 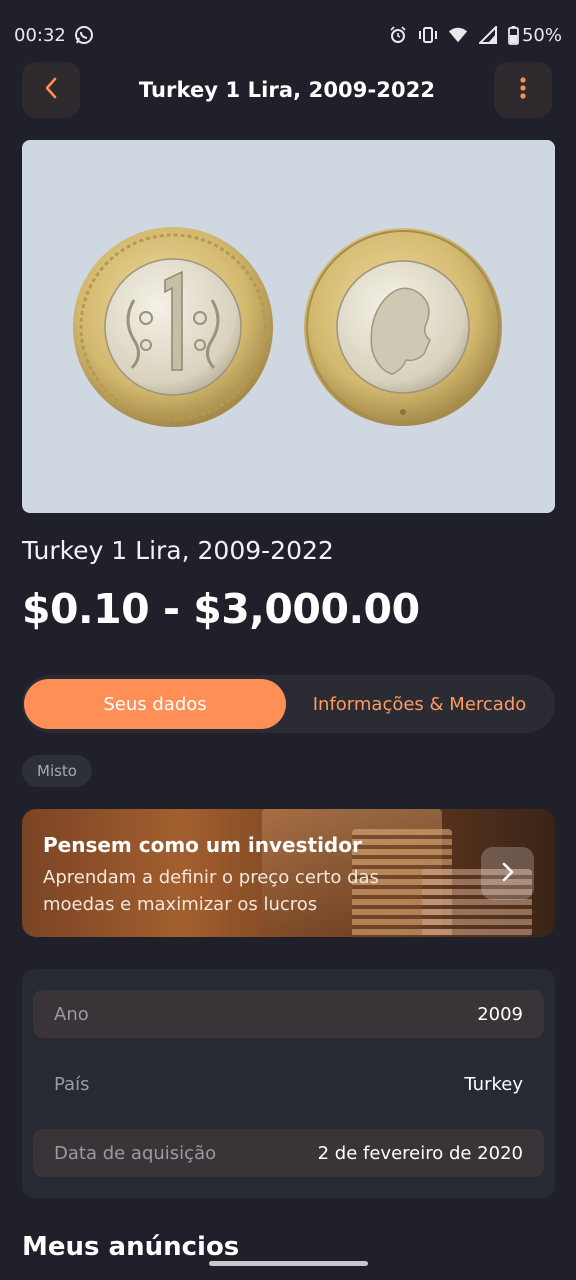 What do you see at coordinates (72, 1084) in the screenshot?
I see `detail-label: País` at bounding box center [72, 1084].